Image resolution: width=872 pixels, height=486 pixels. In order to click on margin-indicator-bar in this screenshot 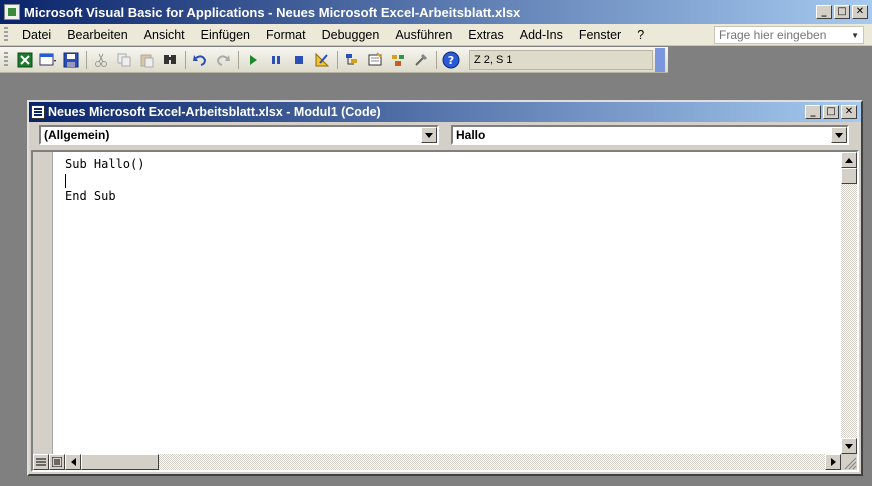, I will do `click(43, 303)`.